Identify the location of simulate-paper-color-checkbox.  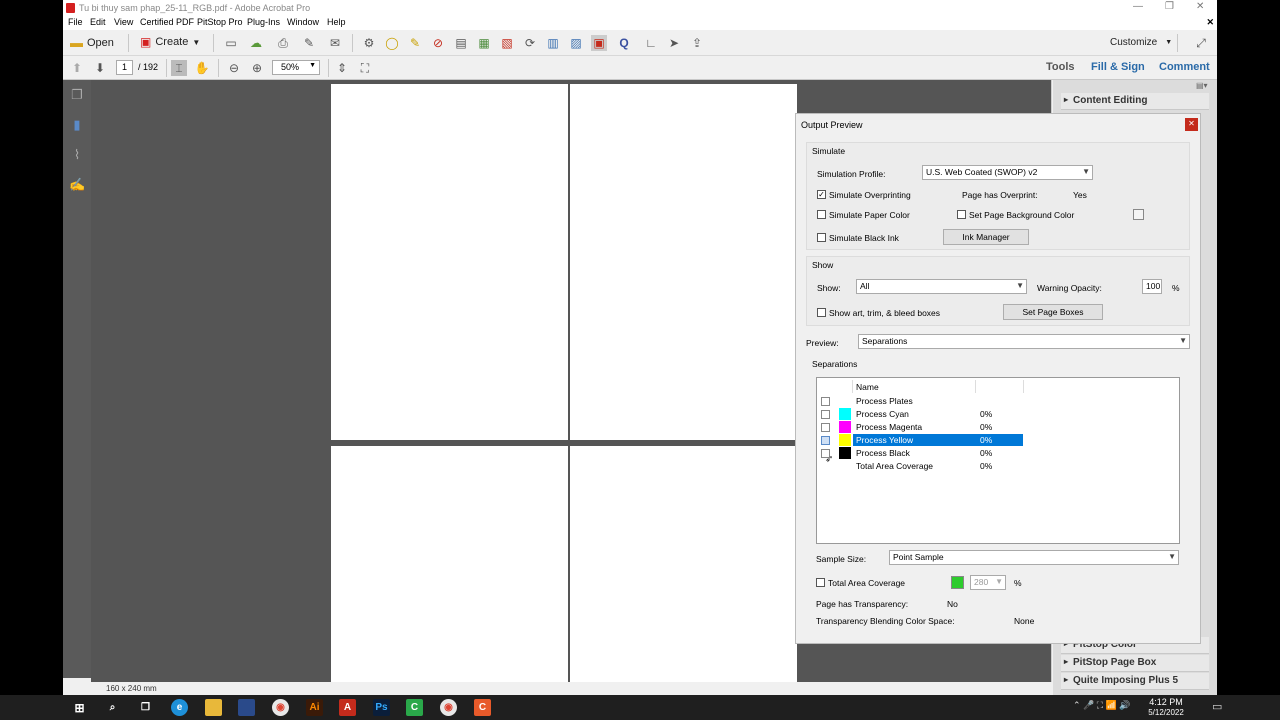
(821, 214).